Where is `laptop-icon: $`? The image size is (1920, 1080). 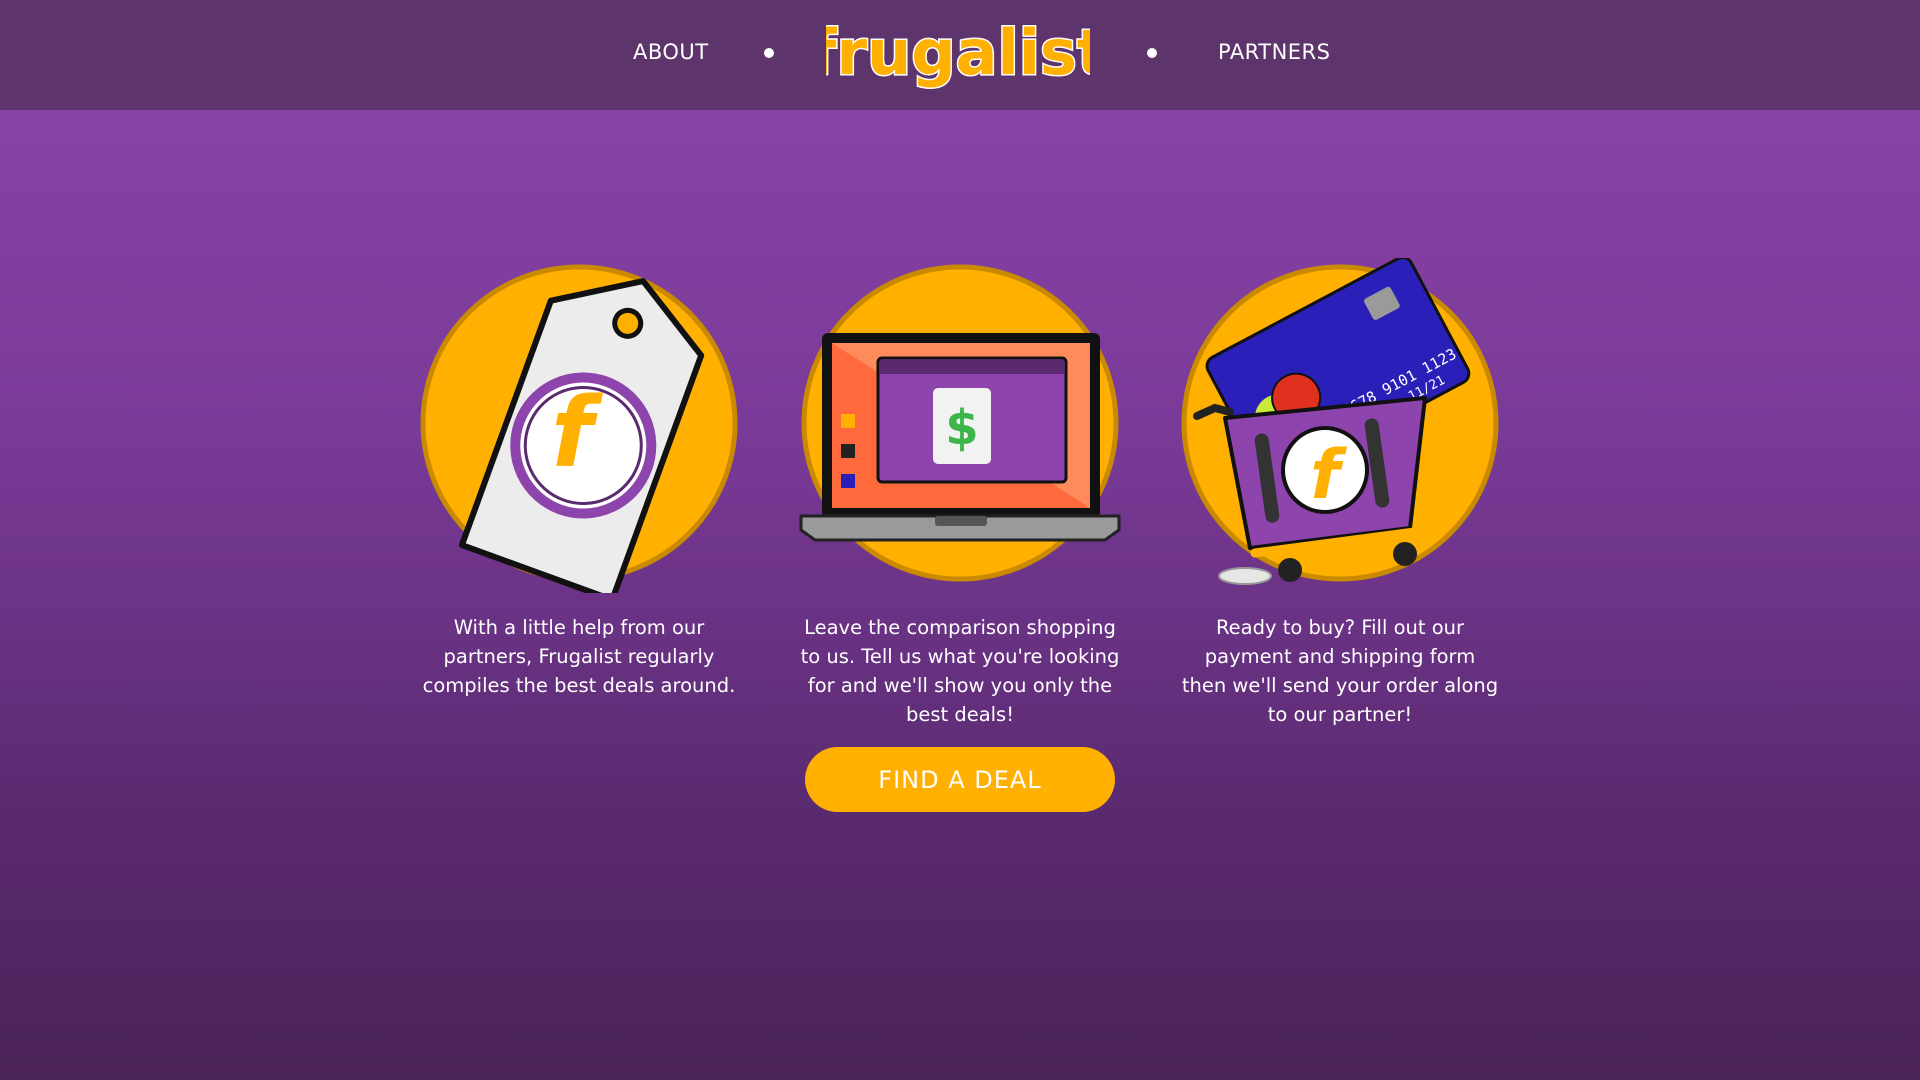 laptop-icon: $ is located at coordinates (960, 423).